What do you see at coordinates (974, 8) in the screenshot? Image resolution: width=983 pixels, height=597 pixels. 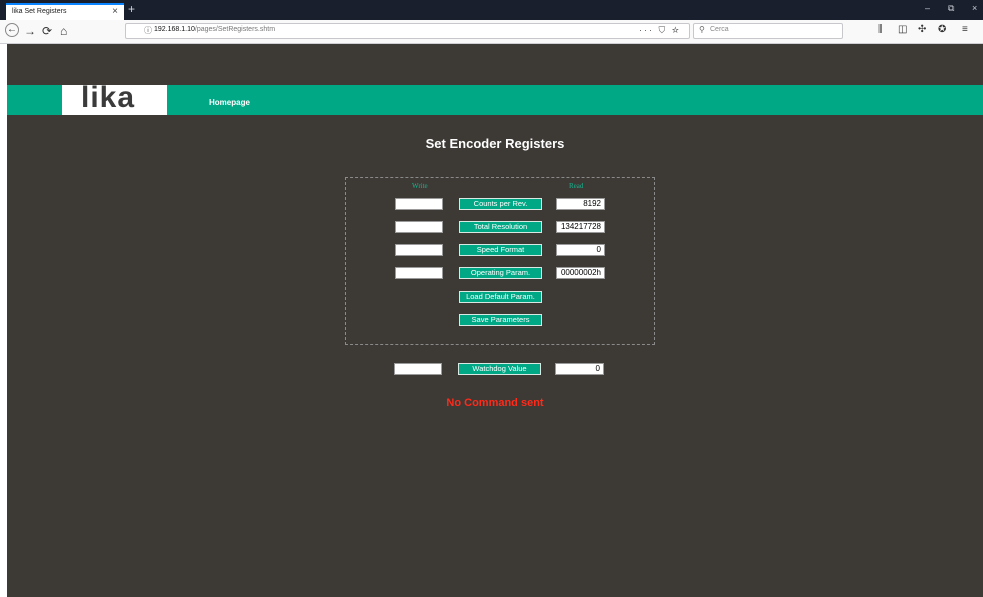 I see `close-window-icon: ×` at bounding box center [974, 8].